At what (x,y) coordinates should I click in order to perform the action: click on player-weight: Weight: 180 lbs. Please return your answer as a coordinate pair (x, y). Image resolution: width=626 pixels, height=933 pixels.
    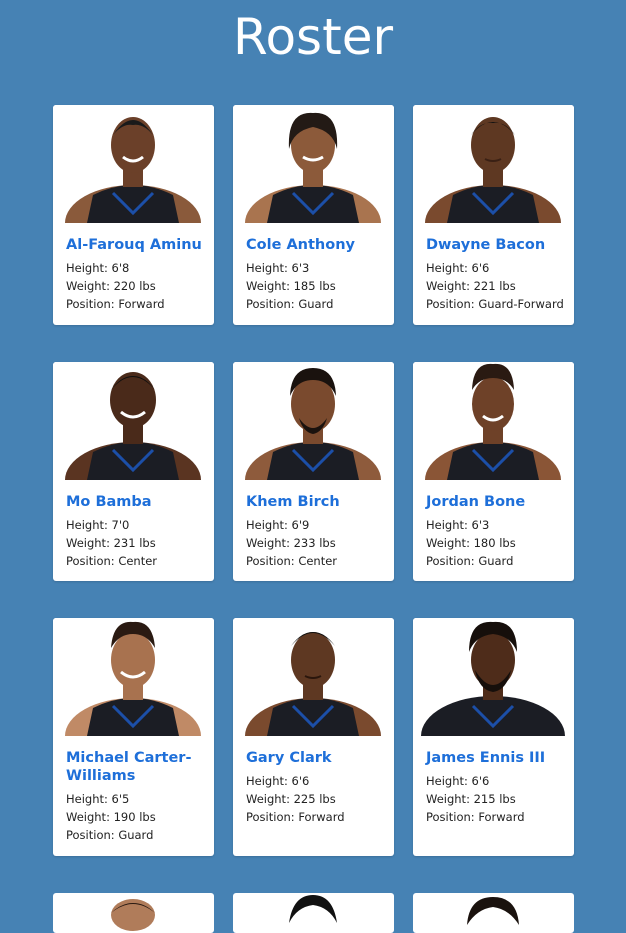
    Looking at the image, I should click on (471, 543).